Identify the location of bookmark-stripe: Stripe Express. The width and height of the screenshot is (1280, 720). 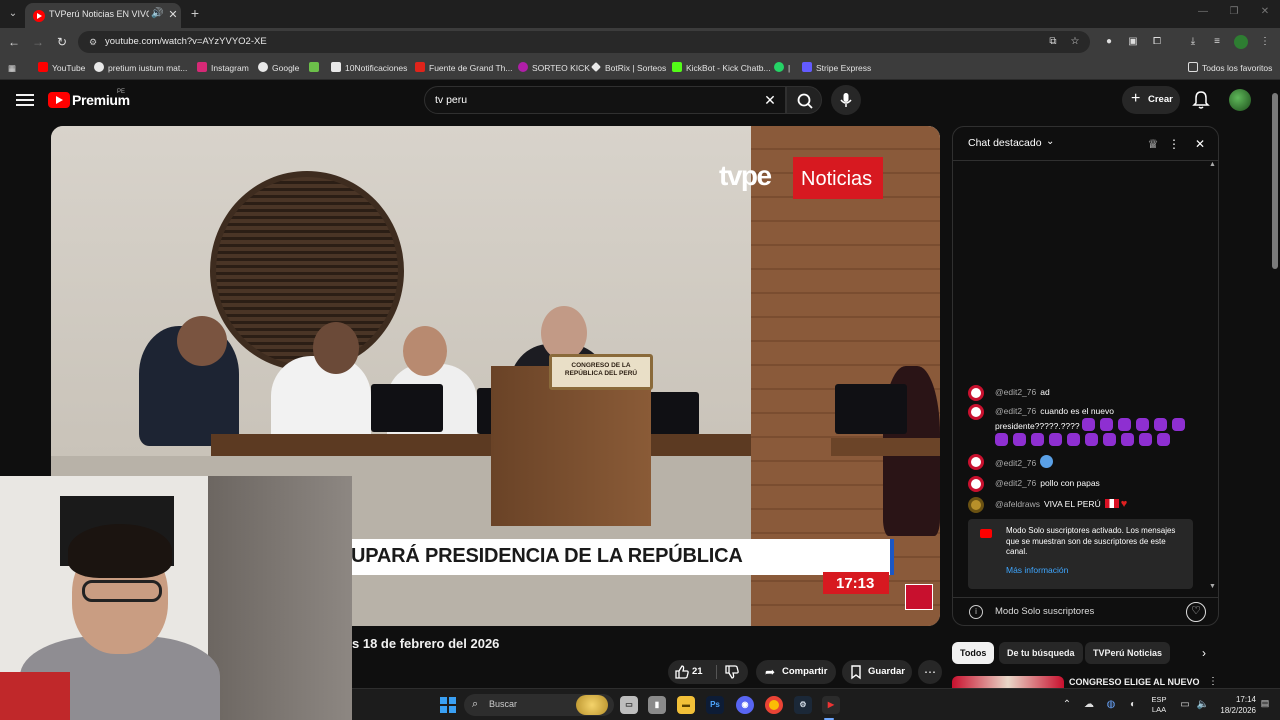
(836, 68).